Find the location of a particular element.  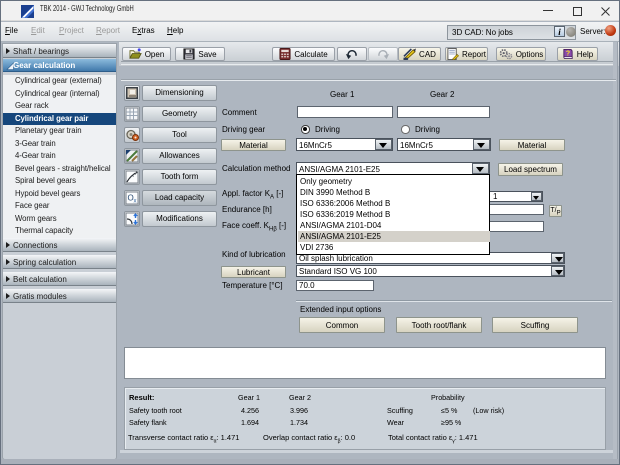

svg-text: x is located at coordinates (135, 202).